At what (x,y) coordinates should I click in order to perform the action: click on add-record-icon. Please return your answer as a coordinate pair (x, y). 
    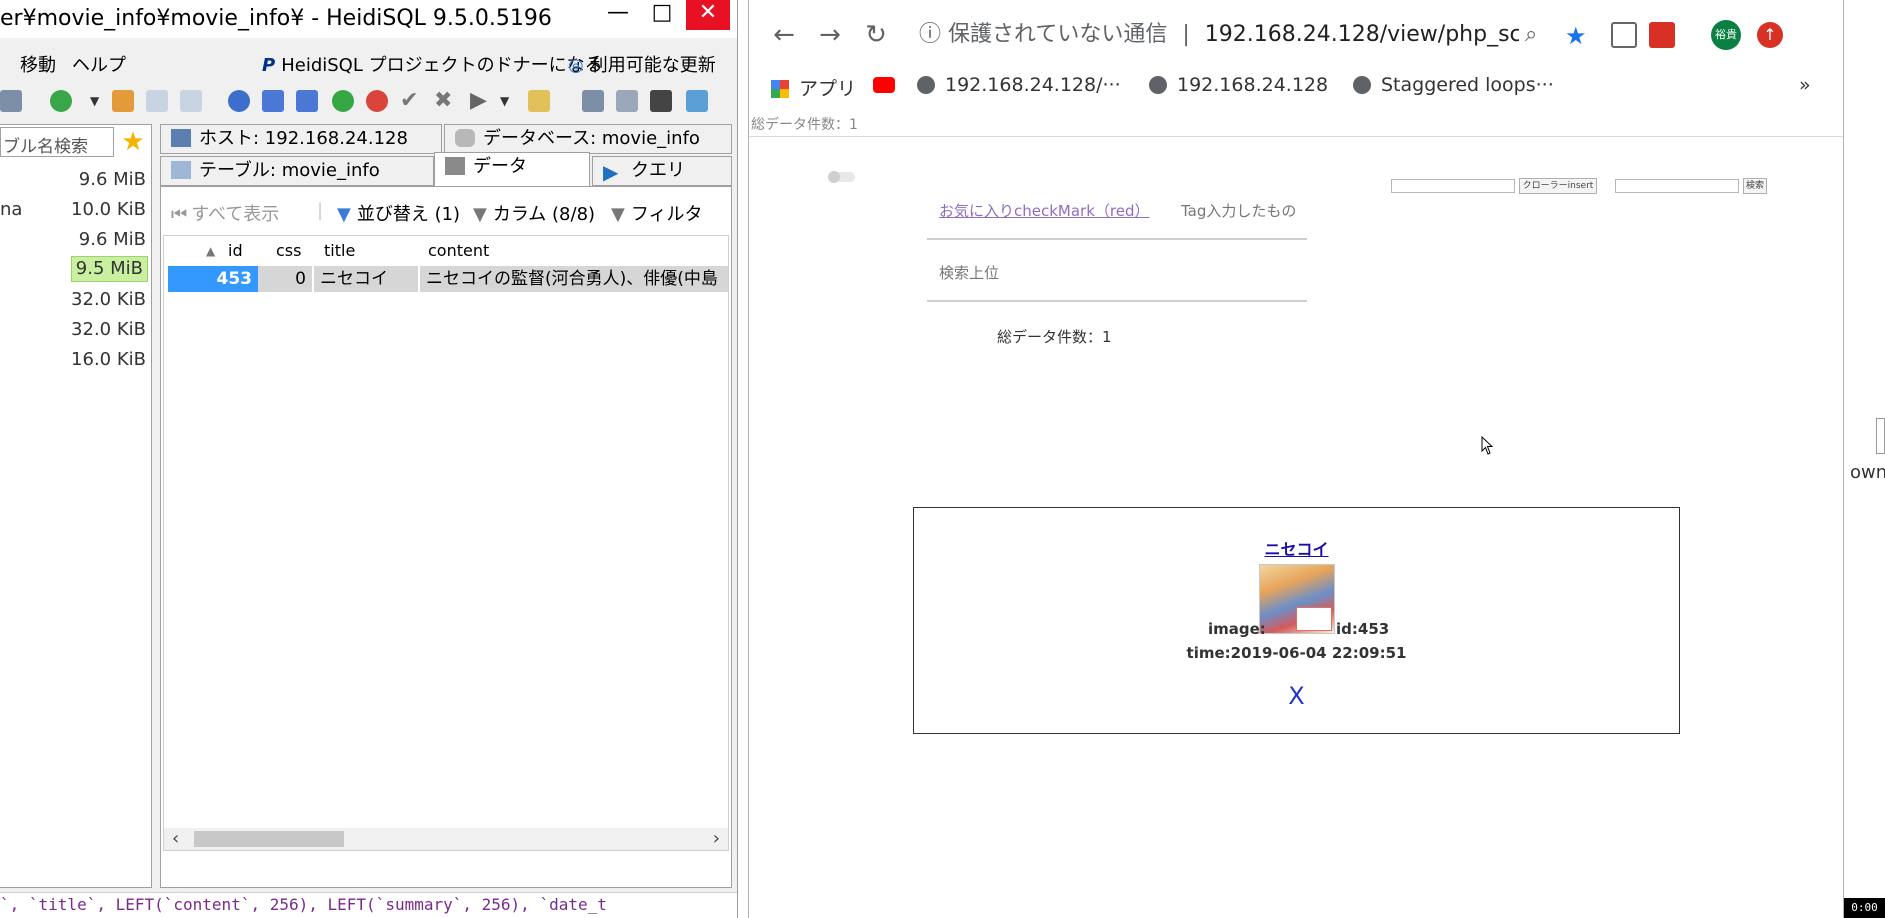
    Looking at the image, I should click on (343, 101).